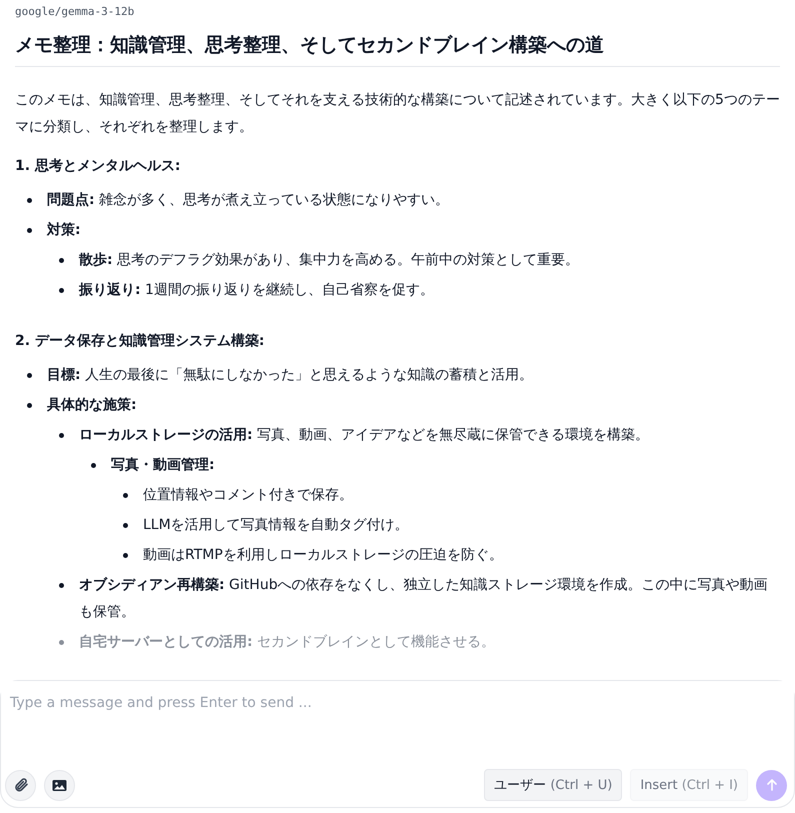 This screenshot has width=795, height=813. Describe the element at coordinates (256, 290) in the screenshot. I see `list-item-text: 振り返り: 1週間の振り返りを継続し、自己省察を促す。` at that location.